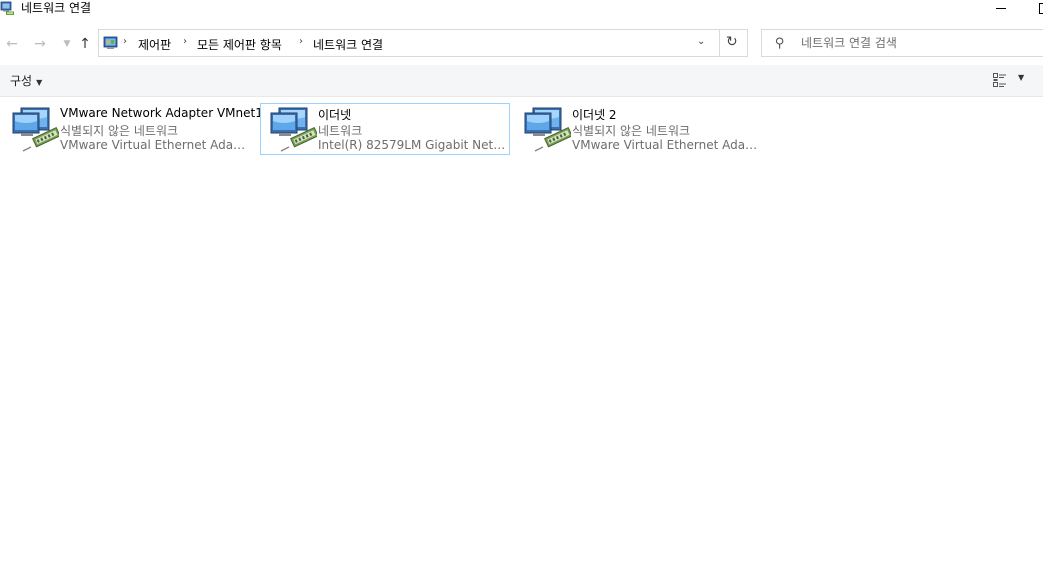 Image resolution: width=1043 pixels, height=576 pixels. I want to click on address-bar: › 제어판 › 모든 제어판 항목 › 네트워크 연결 ⌄ ↻, so click(423, 43).